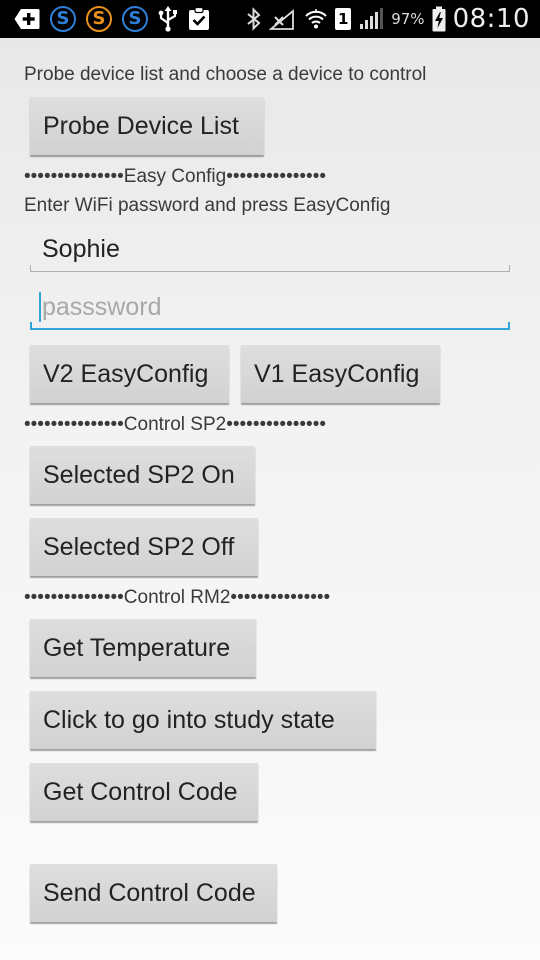 This screenshot has width=540, height=960. What do you see at coordinates (283, 19) in the screenshot?
I see `no-signal-icon` at bounding box center [283, 19].